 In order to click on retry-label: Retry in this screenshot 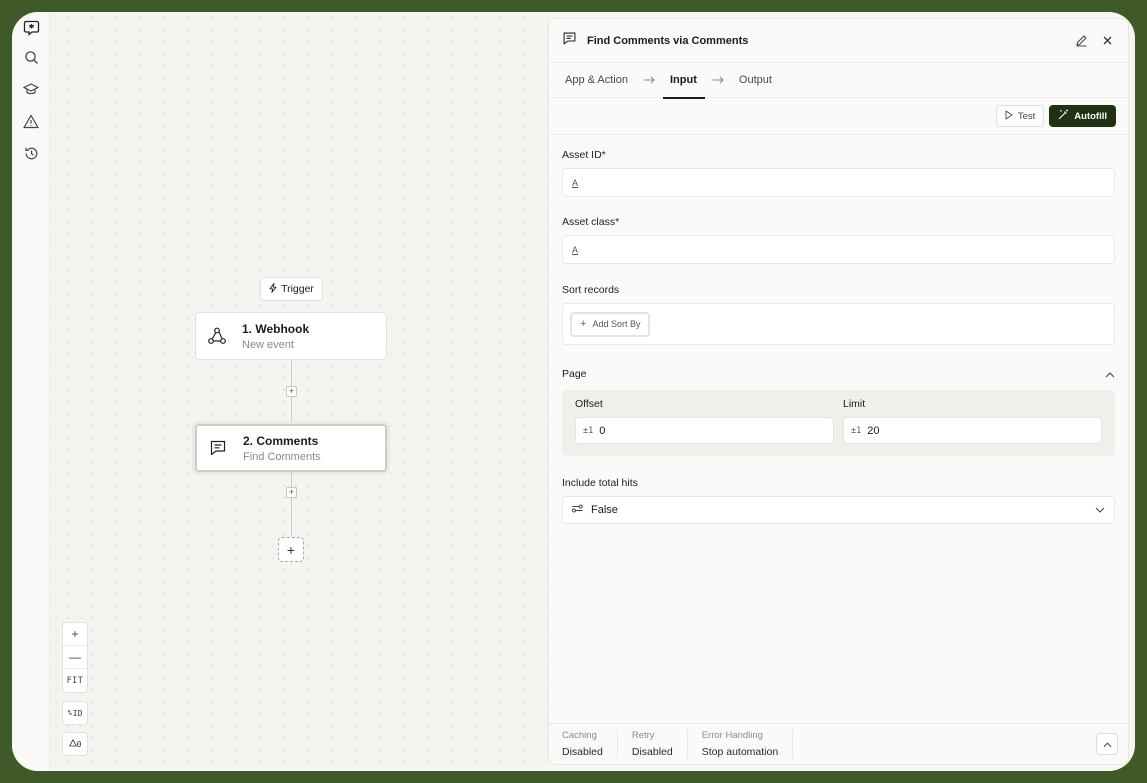, I will do `click(643, 735)`.